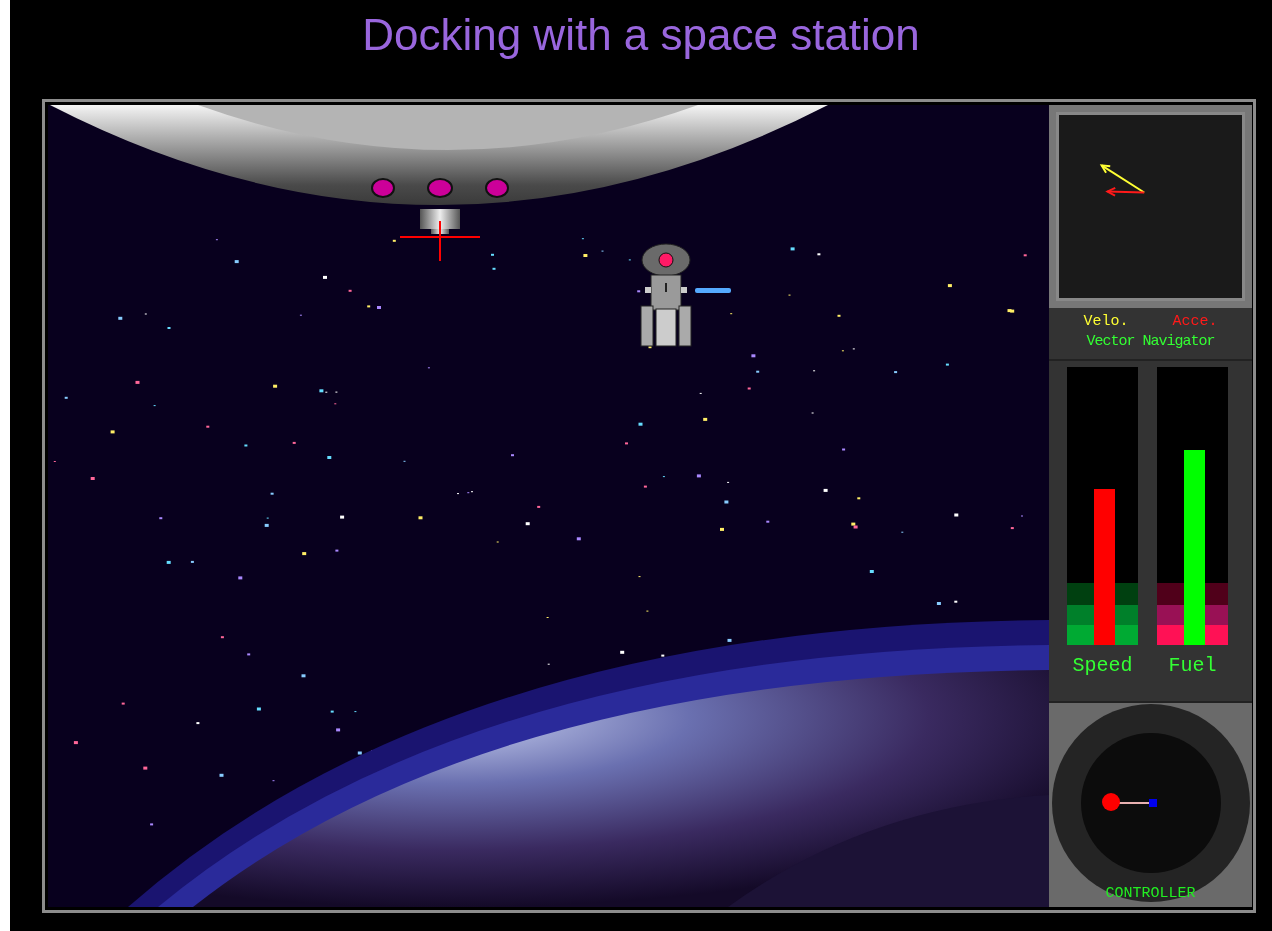  I want to click on page-title: Docking with a space station, so click(641, 35).